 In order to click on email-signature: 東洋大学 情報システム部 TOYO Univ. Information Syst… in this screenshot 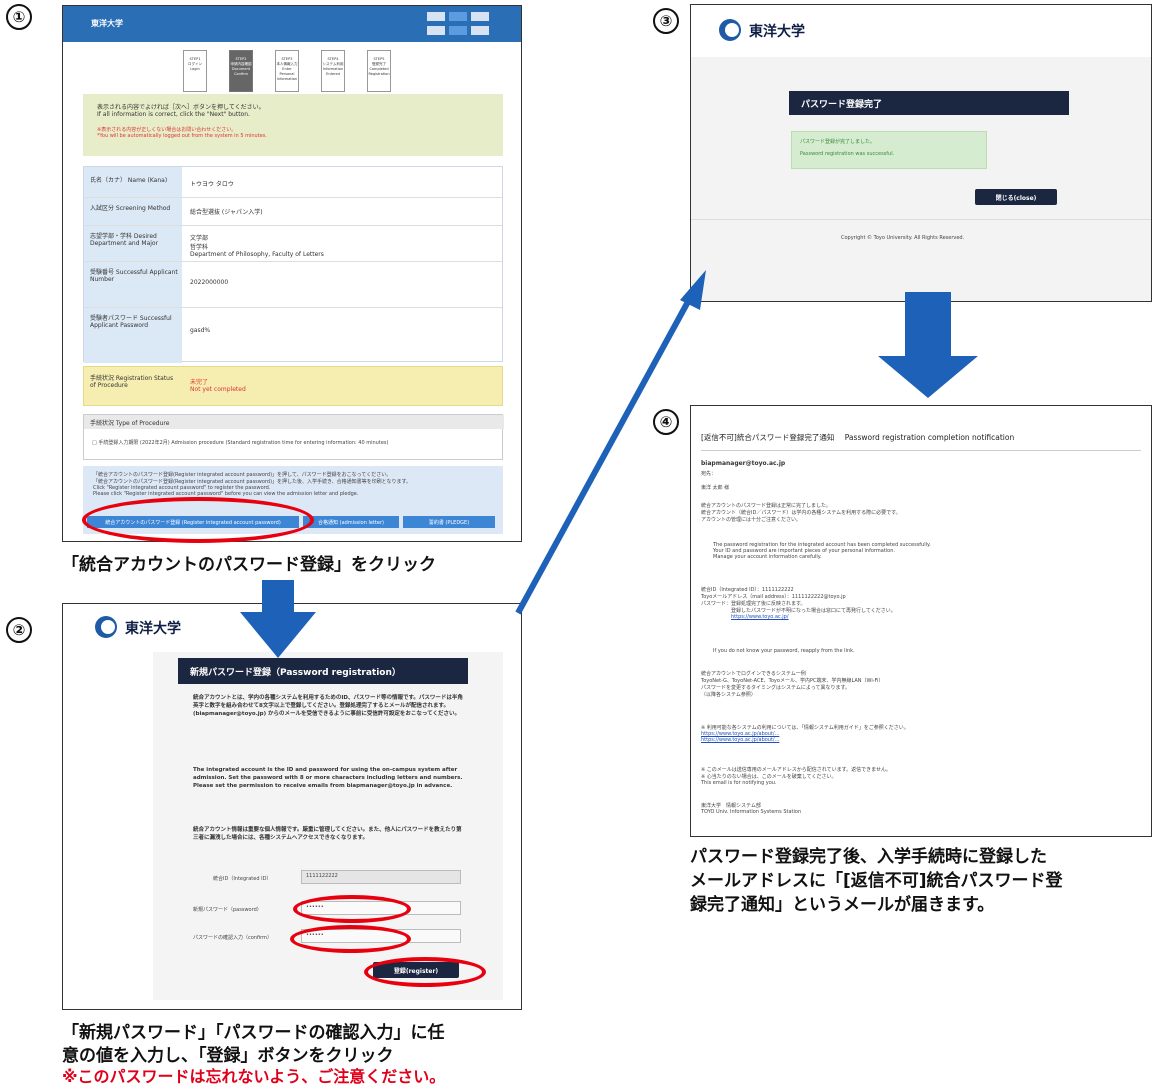, I will do `click(921, 808)`.